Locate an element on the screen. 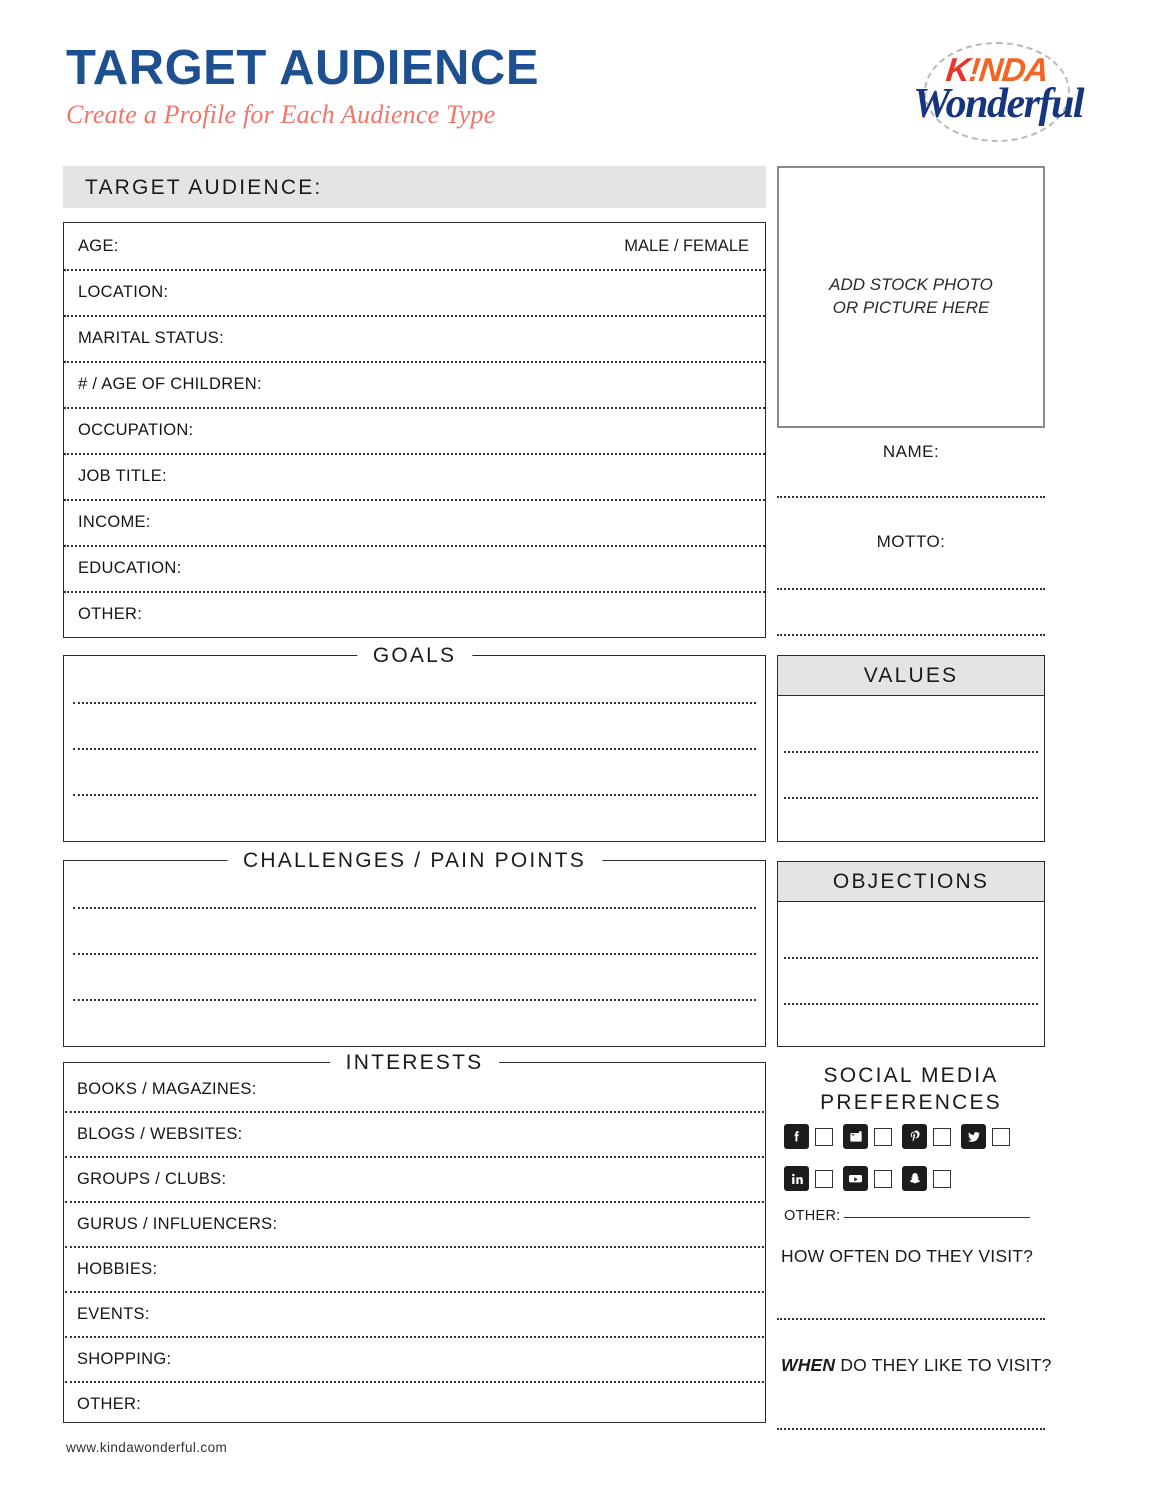 This screenshot has width=1159, height=1500. question-when-emphasis: WHEN is located at coordinates (808, 1365).